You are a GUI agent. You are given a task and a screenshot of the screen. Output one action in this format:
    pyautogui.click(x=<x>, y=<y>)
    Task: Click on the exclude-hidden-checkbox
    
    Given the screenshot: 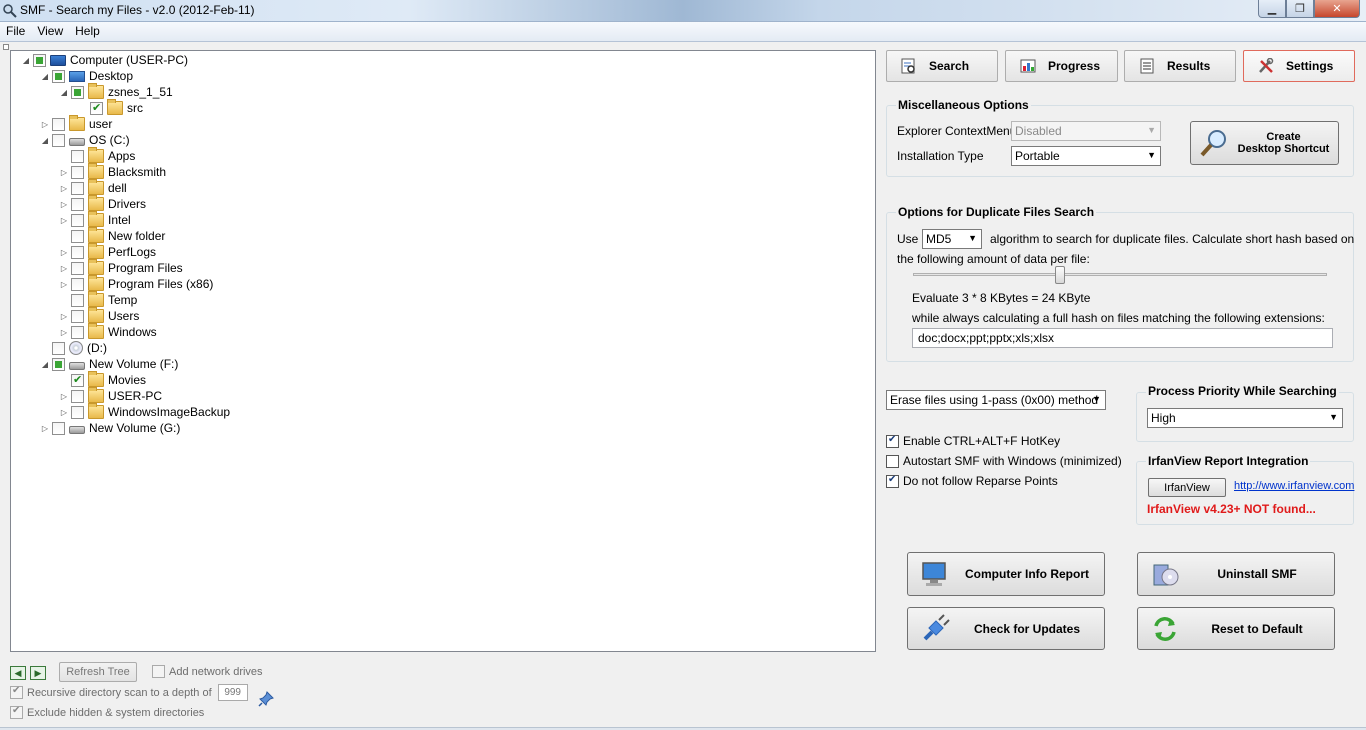 What is the action you would take?
    pyautogui.click(x=16, y=712)
    